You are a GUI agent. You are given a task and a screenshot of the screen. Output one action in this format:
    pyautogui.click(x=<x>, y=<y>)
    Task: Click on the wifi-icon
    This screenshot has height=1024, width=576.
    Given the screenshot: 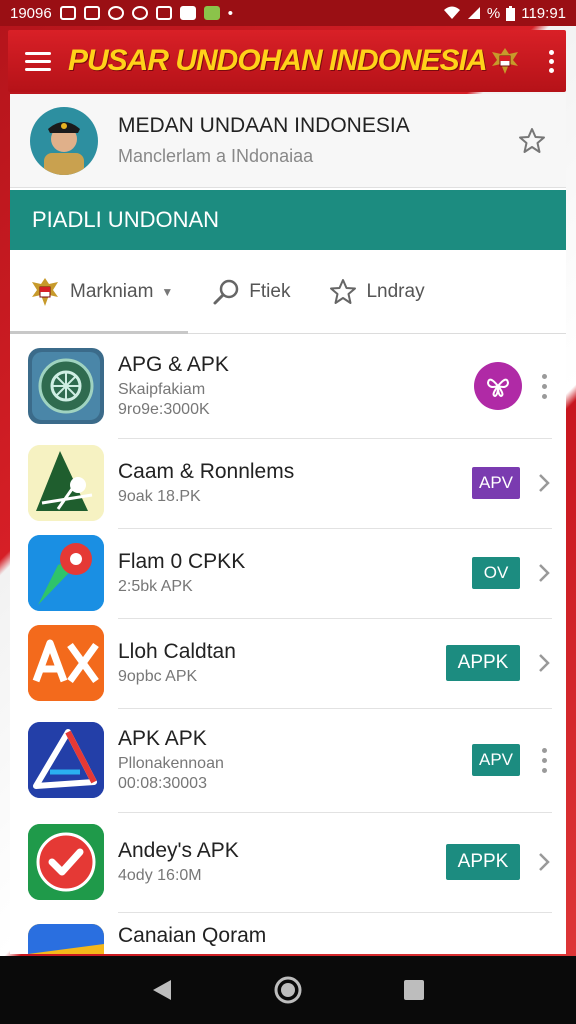 What is the action you would take?
    pyautogui.click(x=451, y=12)
    